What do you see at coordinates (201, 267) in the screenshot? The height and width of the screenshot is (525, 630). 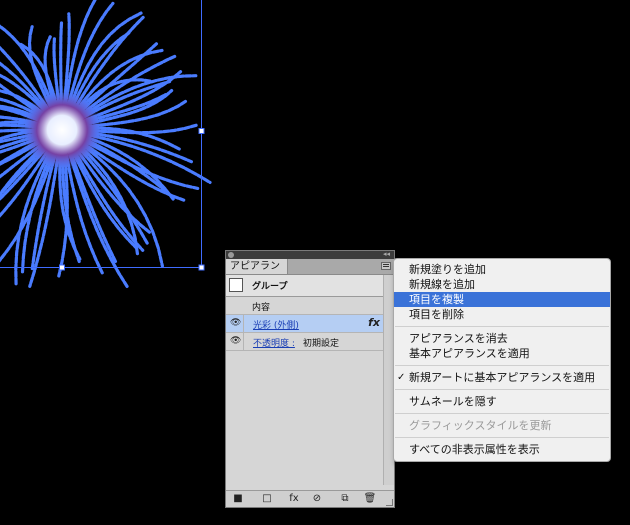 I see `selection-handle-corner` at bounding box center [201, 267].